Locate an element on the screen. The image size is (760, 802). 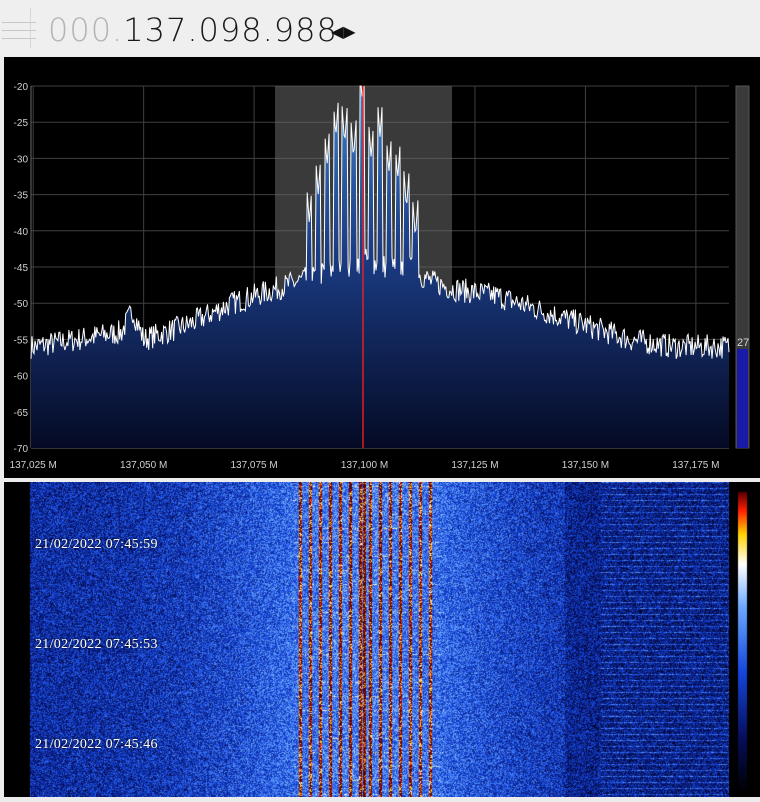
y-tick-label: -35 is located at coordinates (21, 196).